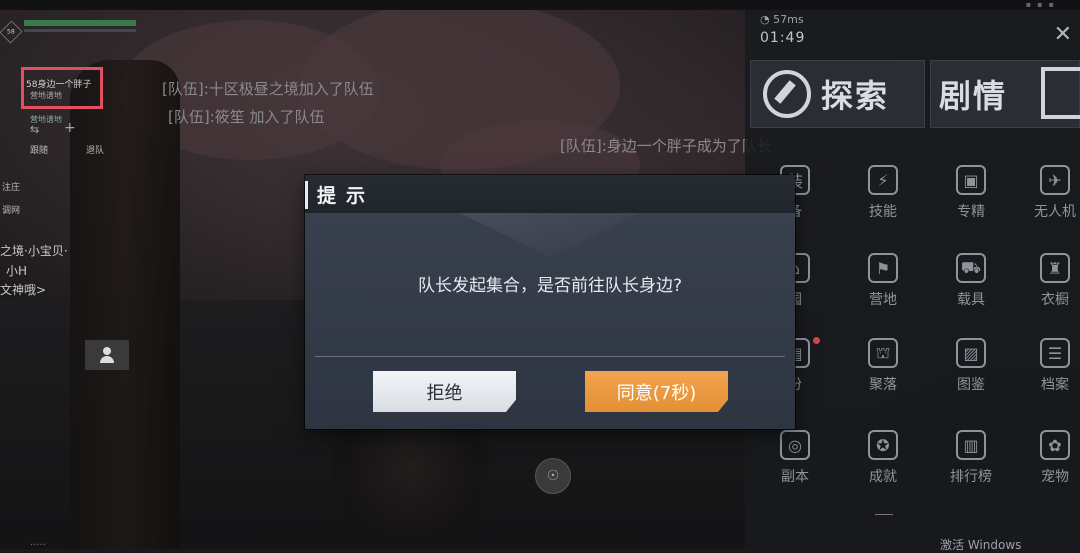 The width and height of the screenshot is (1080, 553). I want to click on menu-item: ✿ 宠物, so click(1047, 458).